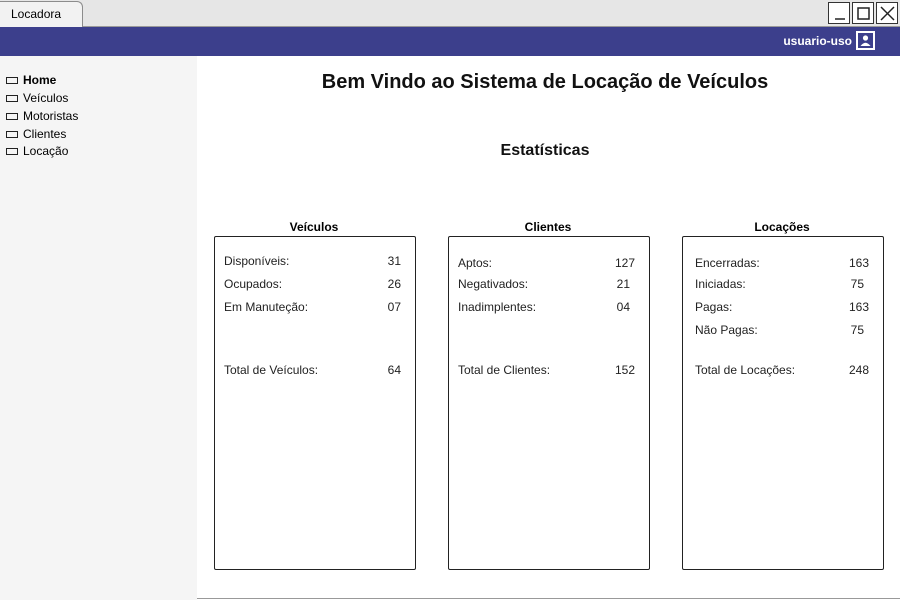 This screenshot has height=600, width=900. I want to click on stat-label: Disponíveis:, so click(257, 261).